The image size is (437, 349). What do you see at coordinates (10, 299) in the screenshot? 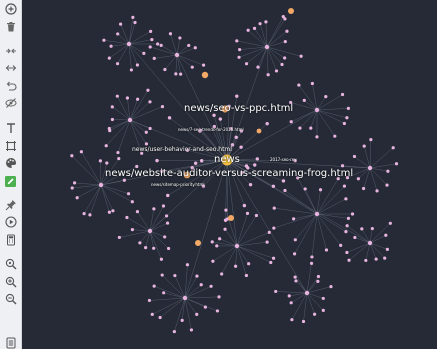
I see `zoom-out-button` at bounding box center [10, 299].